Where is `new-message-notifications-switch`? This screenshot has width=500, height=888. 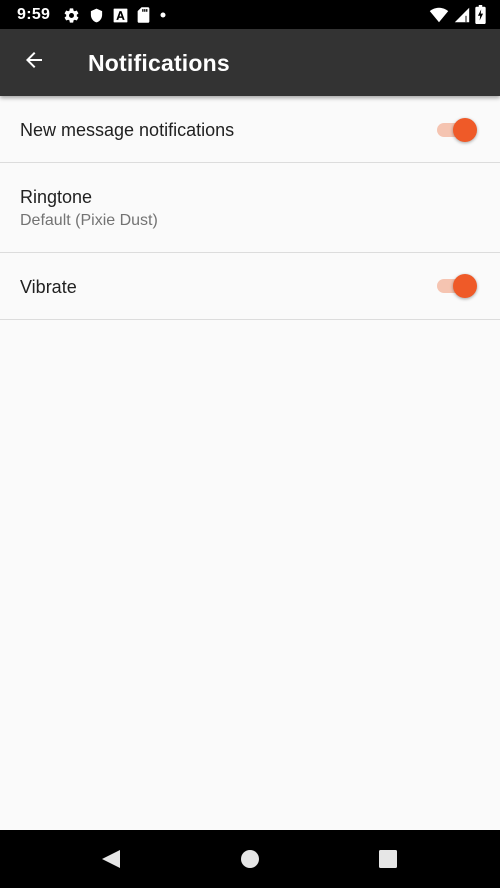 new-message-notifications-switch is located at coordinates (457, 130).